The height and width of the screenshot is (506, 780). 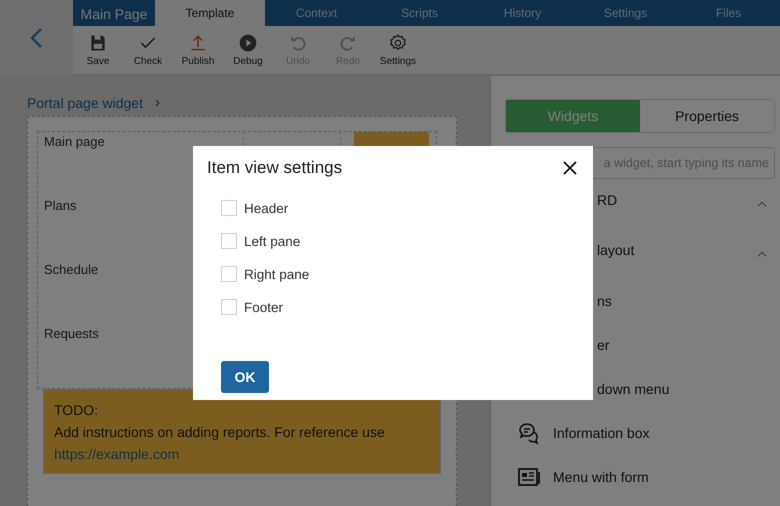 I want to click on widget-item: down menu, so click(x=633, y=389).